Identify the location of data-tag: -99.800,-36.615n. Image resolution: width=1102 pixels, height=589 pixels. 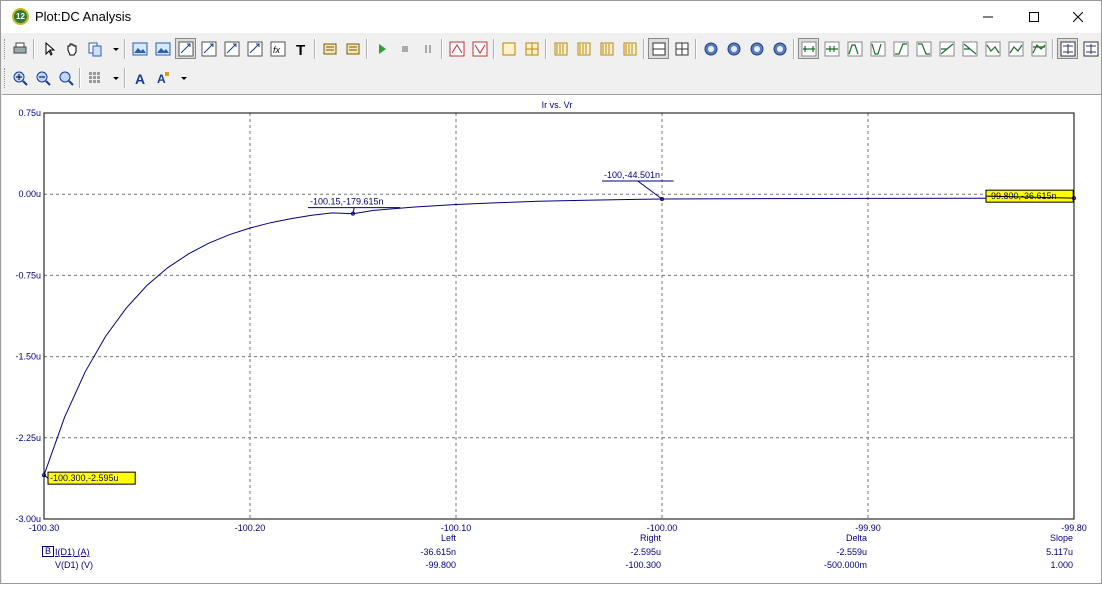
(1030, 196).